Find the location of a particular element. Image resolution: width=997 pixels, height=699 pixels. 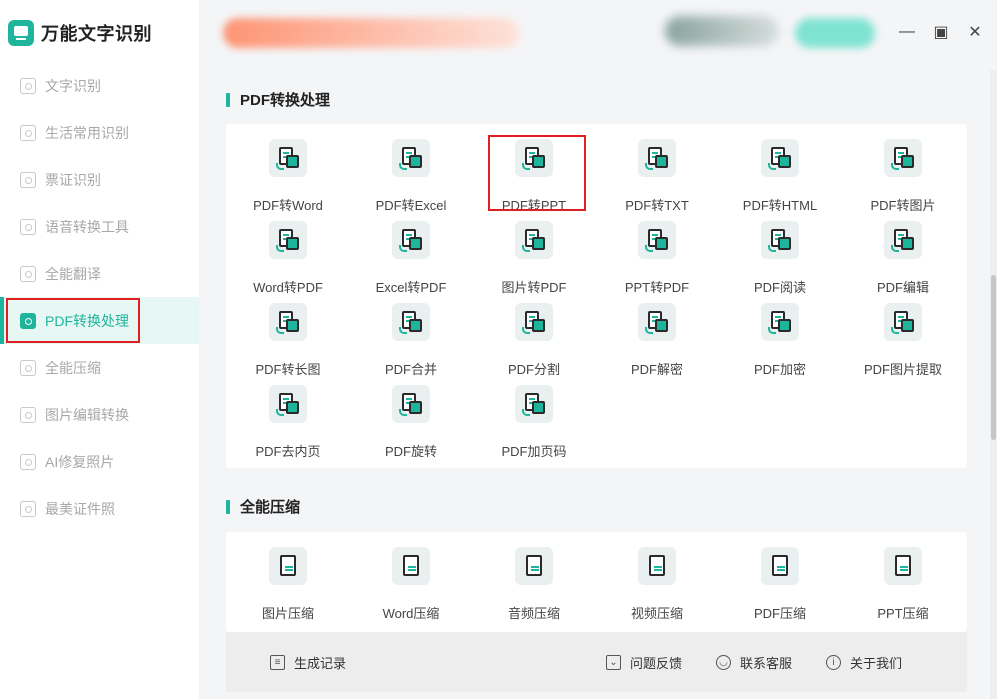

tool-item: PDF图片提取 is located at coordinates (903, 341).